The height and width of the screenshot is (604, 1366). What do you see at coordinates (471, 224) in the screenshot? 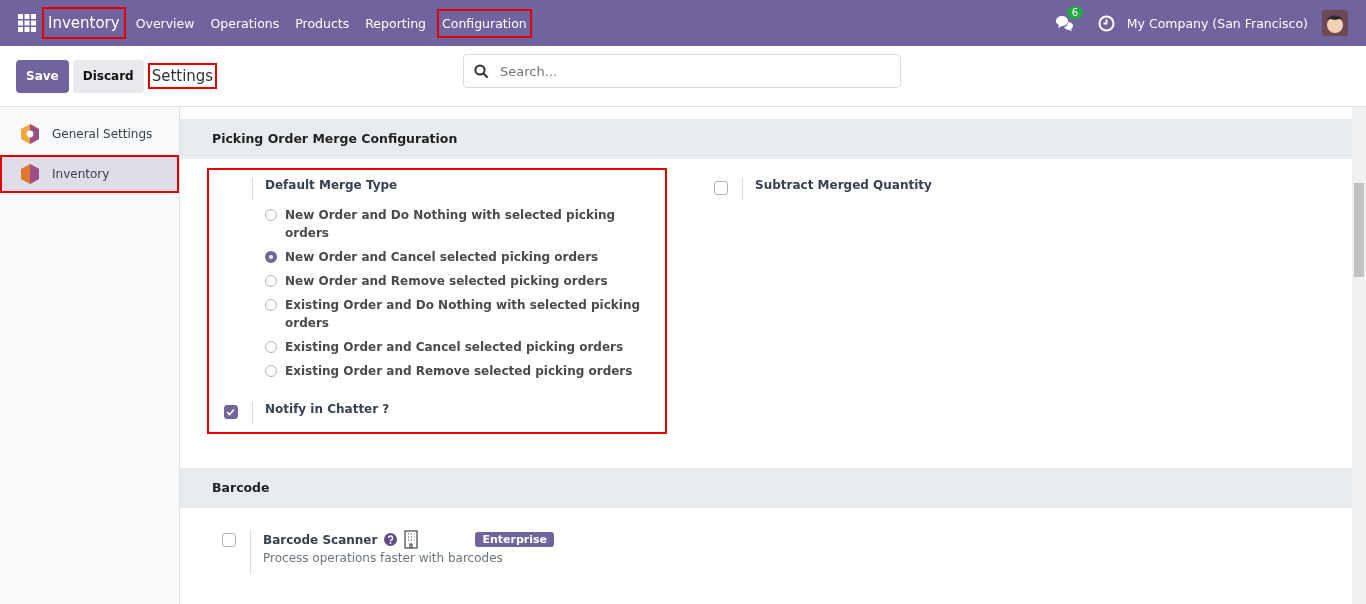
I see `radio-label: New Order and Do Nothing with selected picking orders` at bounding box center [471, 224].